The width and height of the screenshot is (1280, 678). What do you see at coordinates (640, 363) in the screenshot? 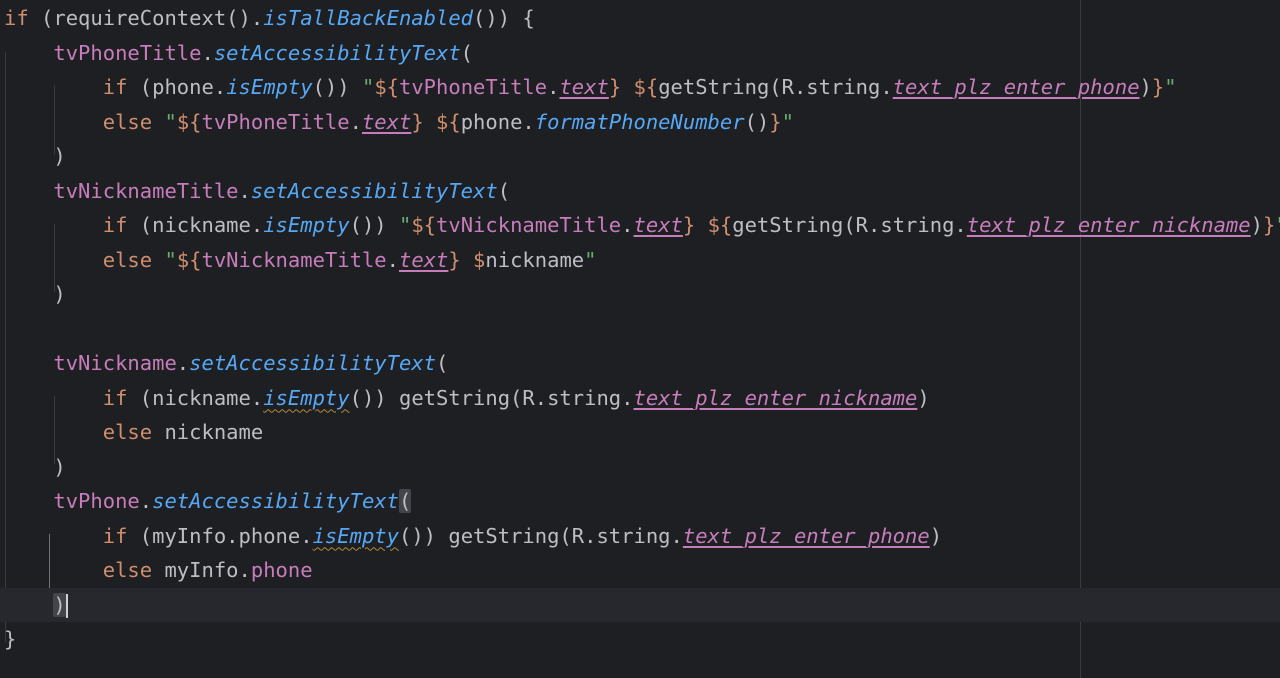
I see `code-line: tvNickname.setAccessibilityText(` at bounding box center [640, 363].